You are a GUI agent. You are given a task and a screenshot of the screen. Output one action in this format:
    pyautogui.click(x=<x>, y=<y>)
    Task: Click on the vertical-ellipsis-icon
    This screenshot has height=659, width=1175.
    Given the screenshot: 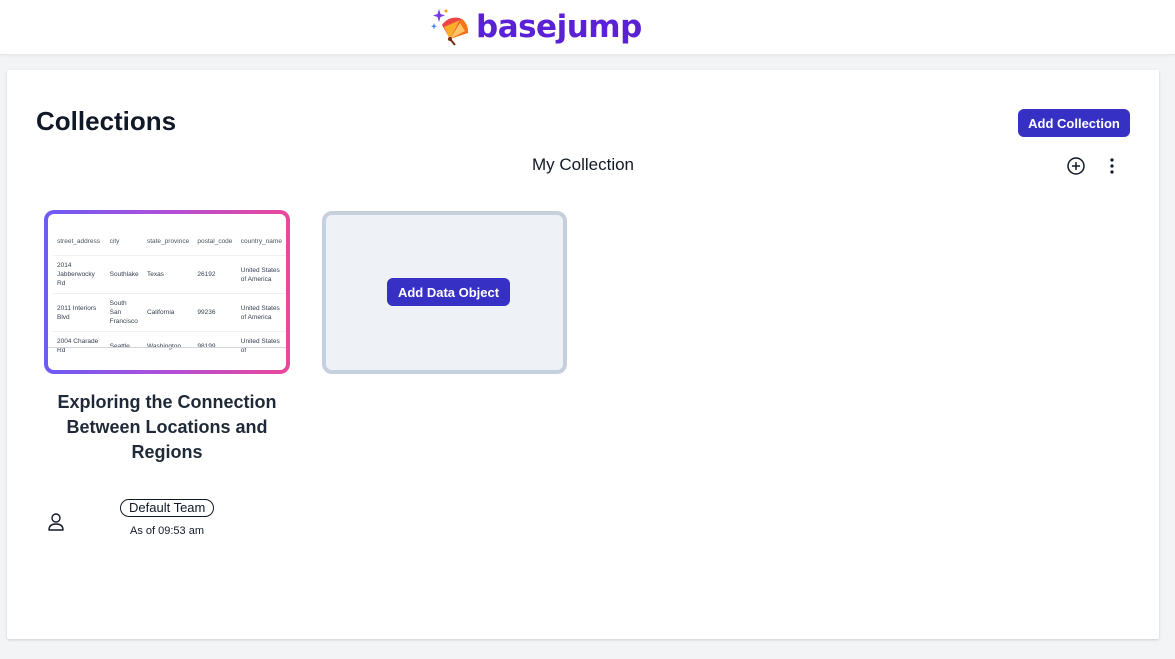 What is the action you would take?
    pyautogui.click(x=1112, y=166)
    